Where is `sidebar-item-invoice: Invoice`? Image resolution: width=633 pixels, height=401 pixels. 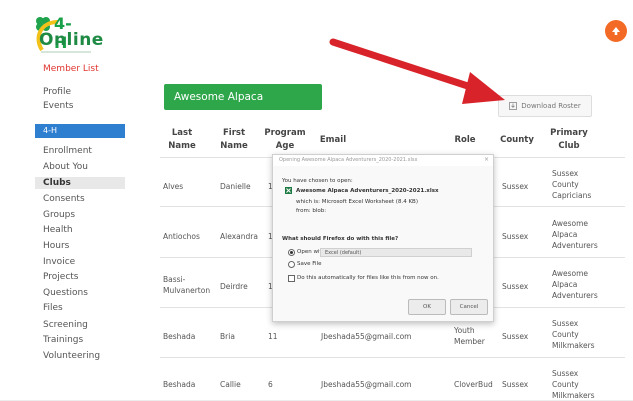
sidebar-item-invoice: Invoice is located at coordinates (59, 262).